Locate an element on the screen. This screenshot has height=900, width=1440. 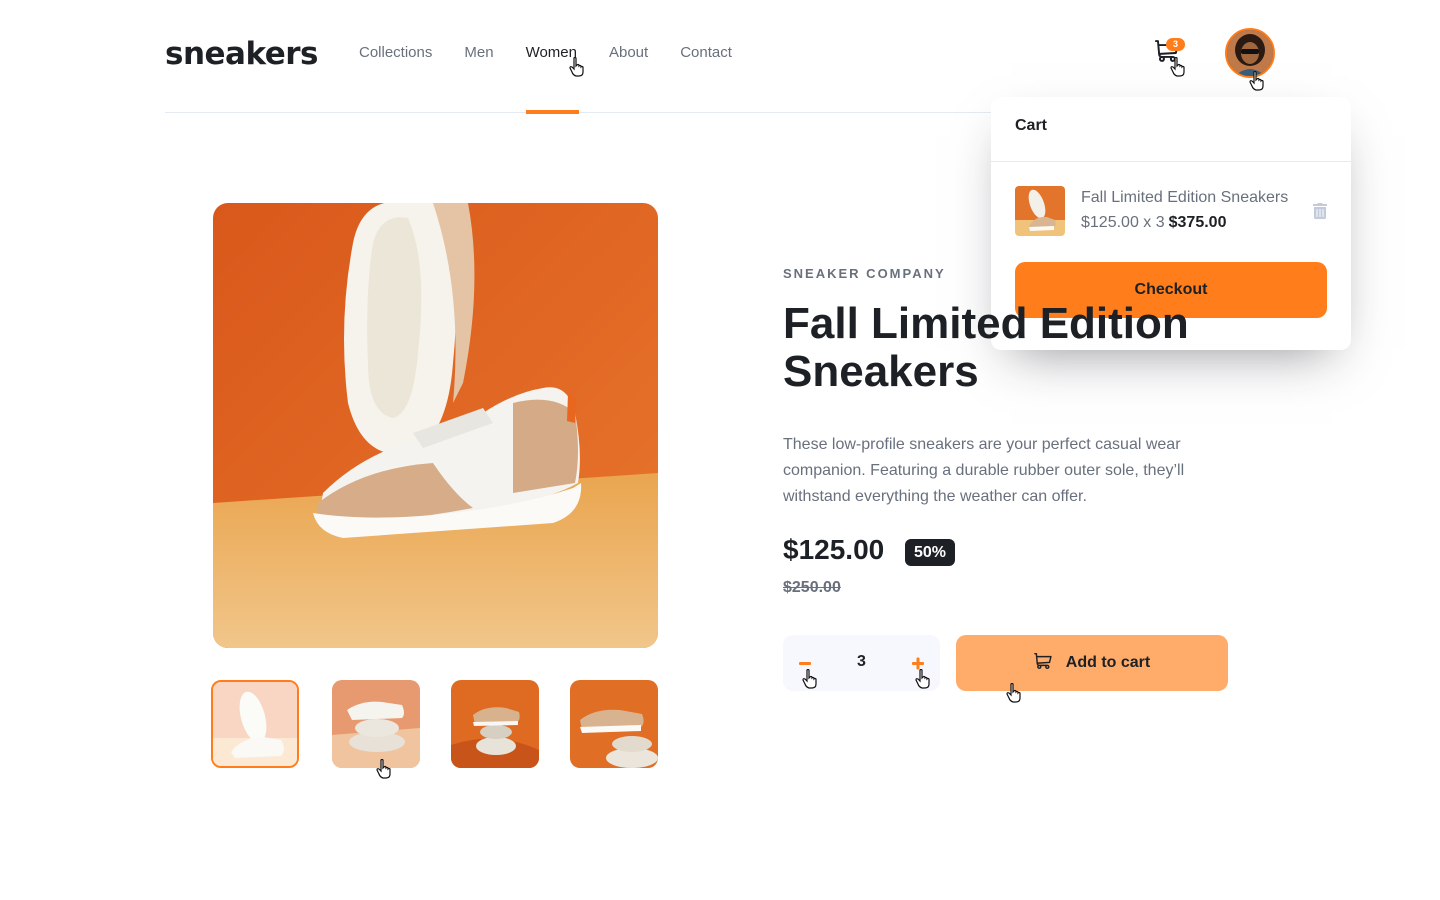
logo: sneakers is located at coordinates (242, 54).